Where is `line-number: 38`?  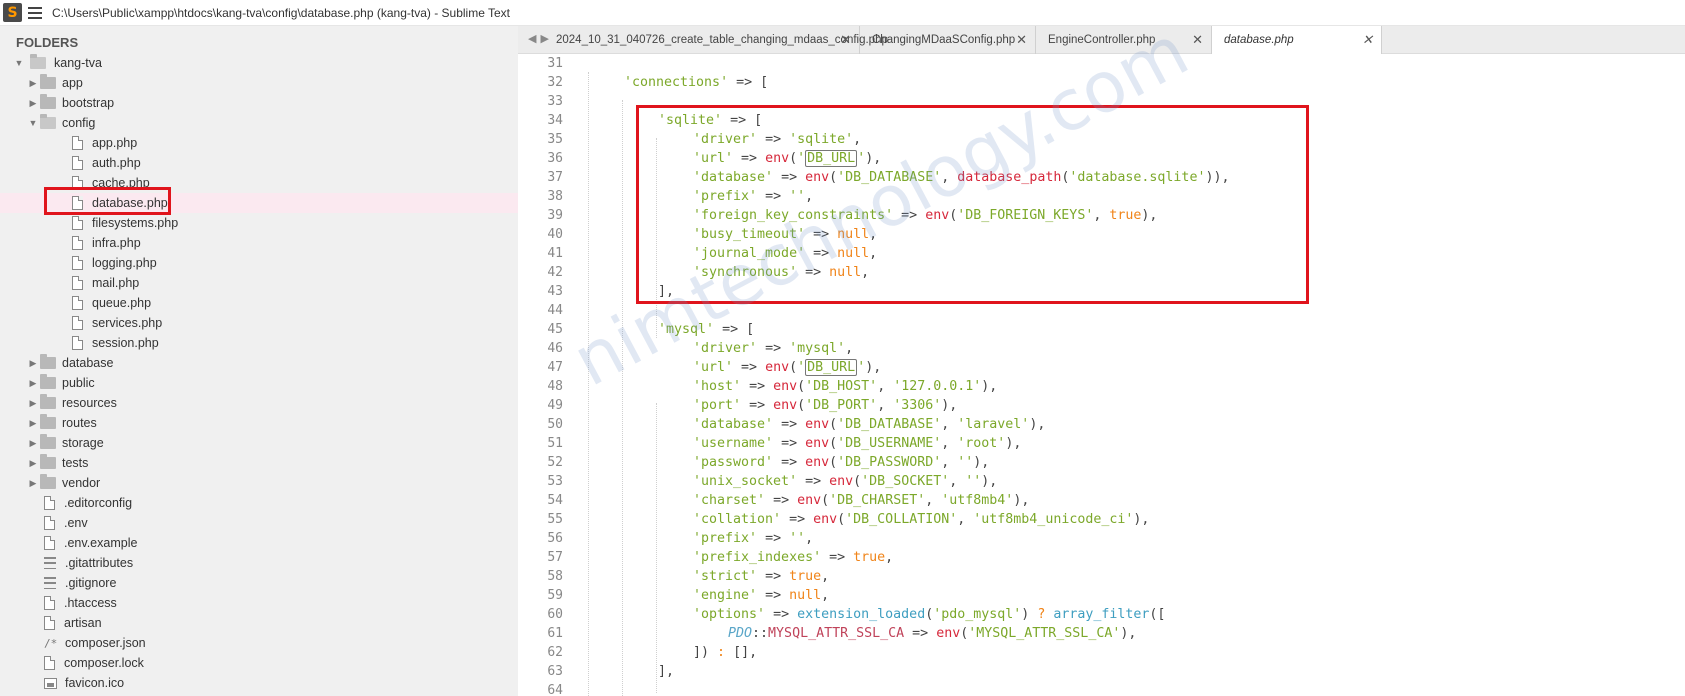 line-number: 38 is located at coordinates (555, 196).